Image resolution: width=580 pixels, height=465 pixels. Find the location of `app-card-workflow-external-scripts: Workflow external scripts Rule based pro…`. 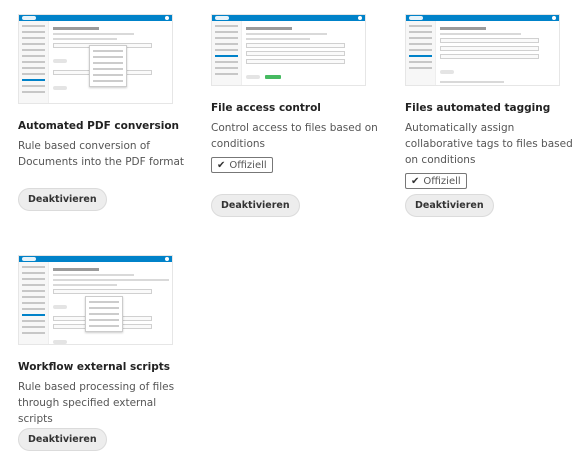

app-card-workflow-external-scripts: Workflow external scripts Rule based pro… is located at coordinates (105, 353).